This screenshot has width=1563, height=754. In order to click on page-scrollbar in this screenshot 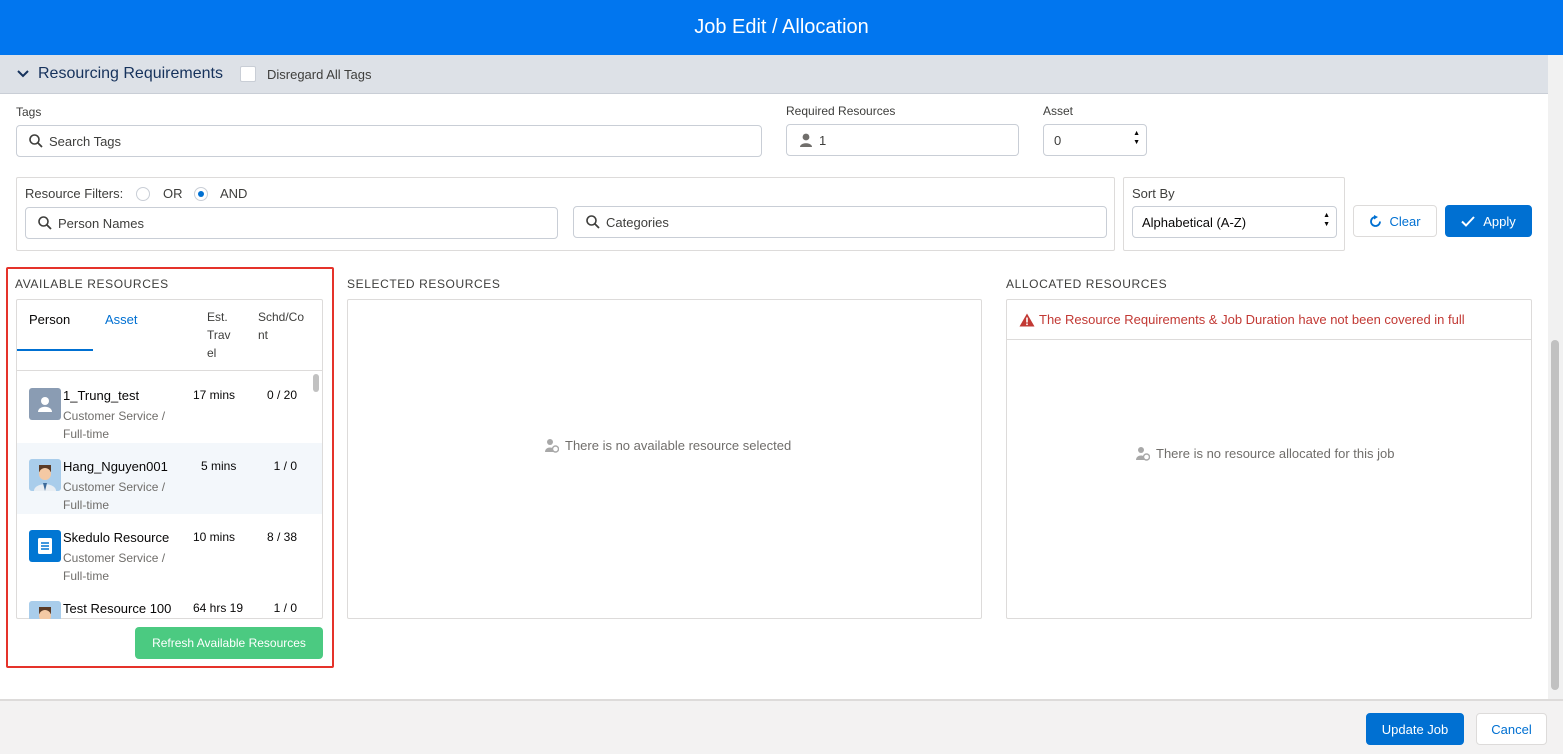, I will do `click(1555, 377)`.